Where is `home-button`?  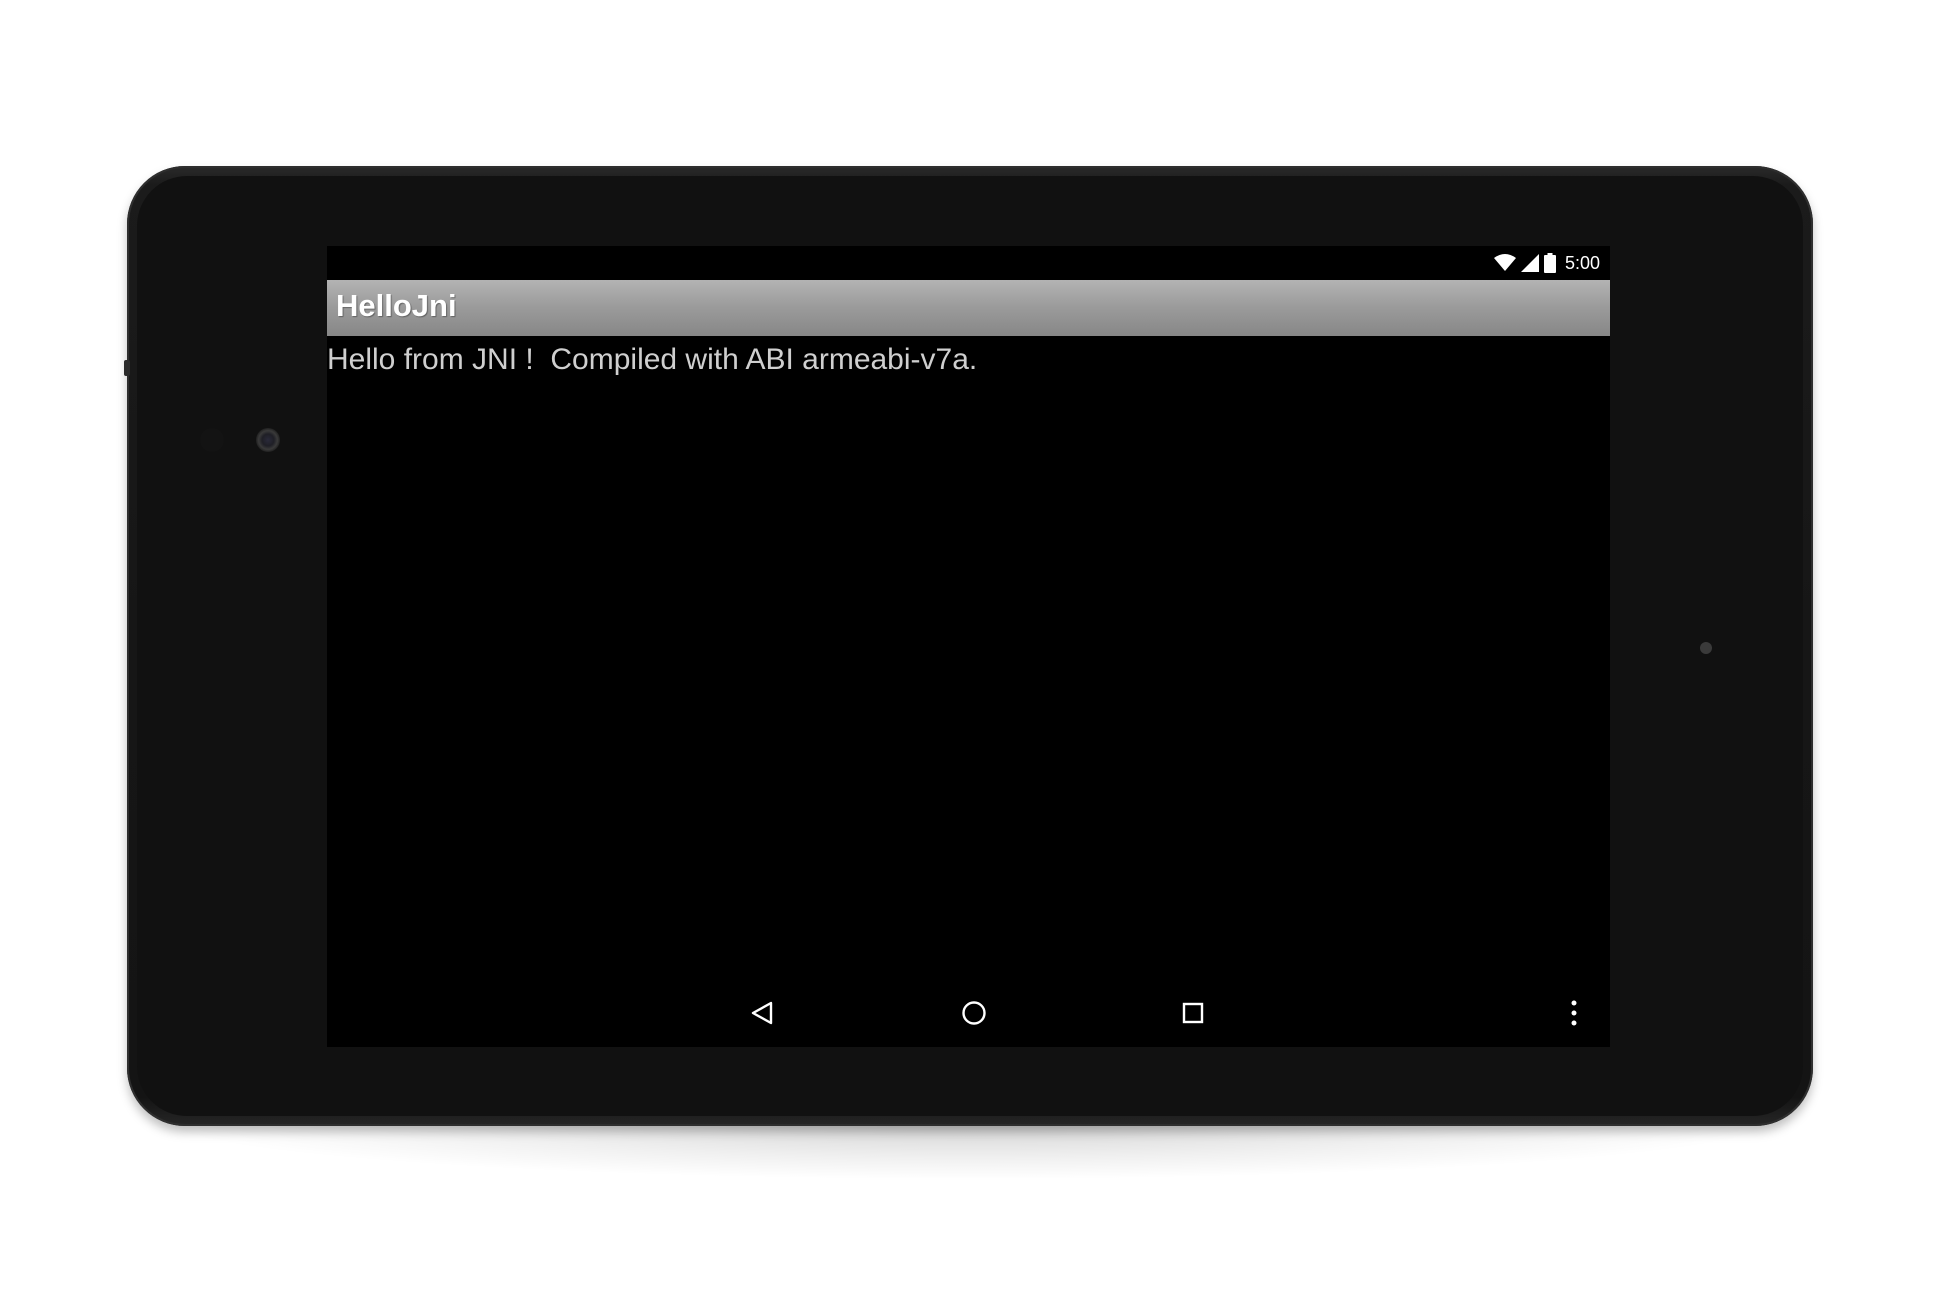
home-button is located at coordinates (974, 1013).